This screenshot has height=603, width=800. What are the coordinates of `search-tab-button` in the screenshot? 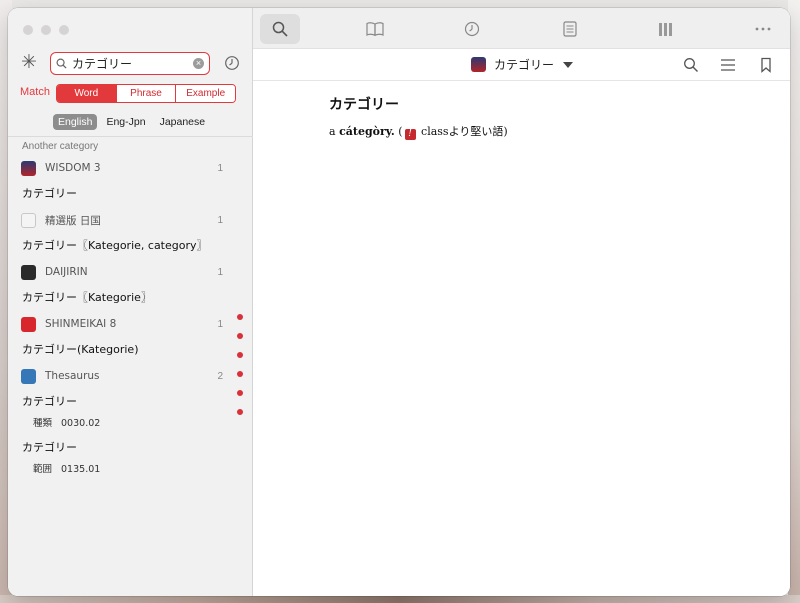 It's located at (280, 29).